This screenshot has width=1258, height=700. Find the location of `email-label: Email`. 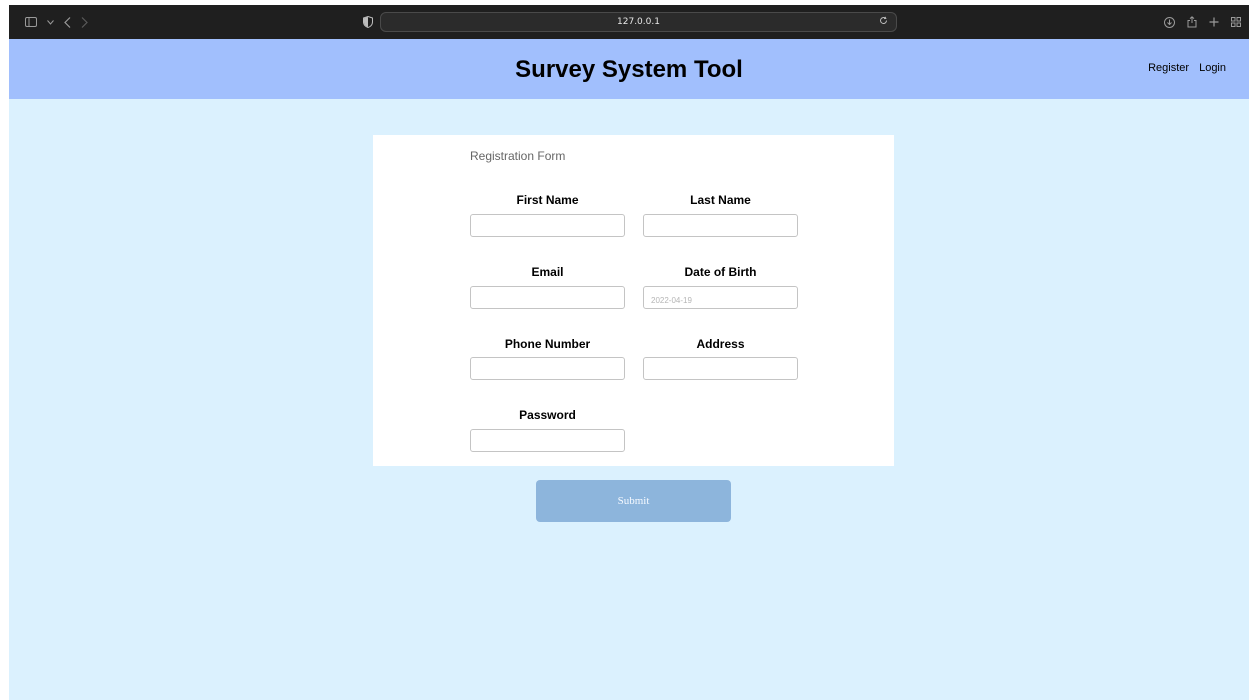

email-label: Email is located at coordinates (547, 272).